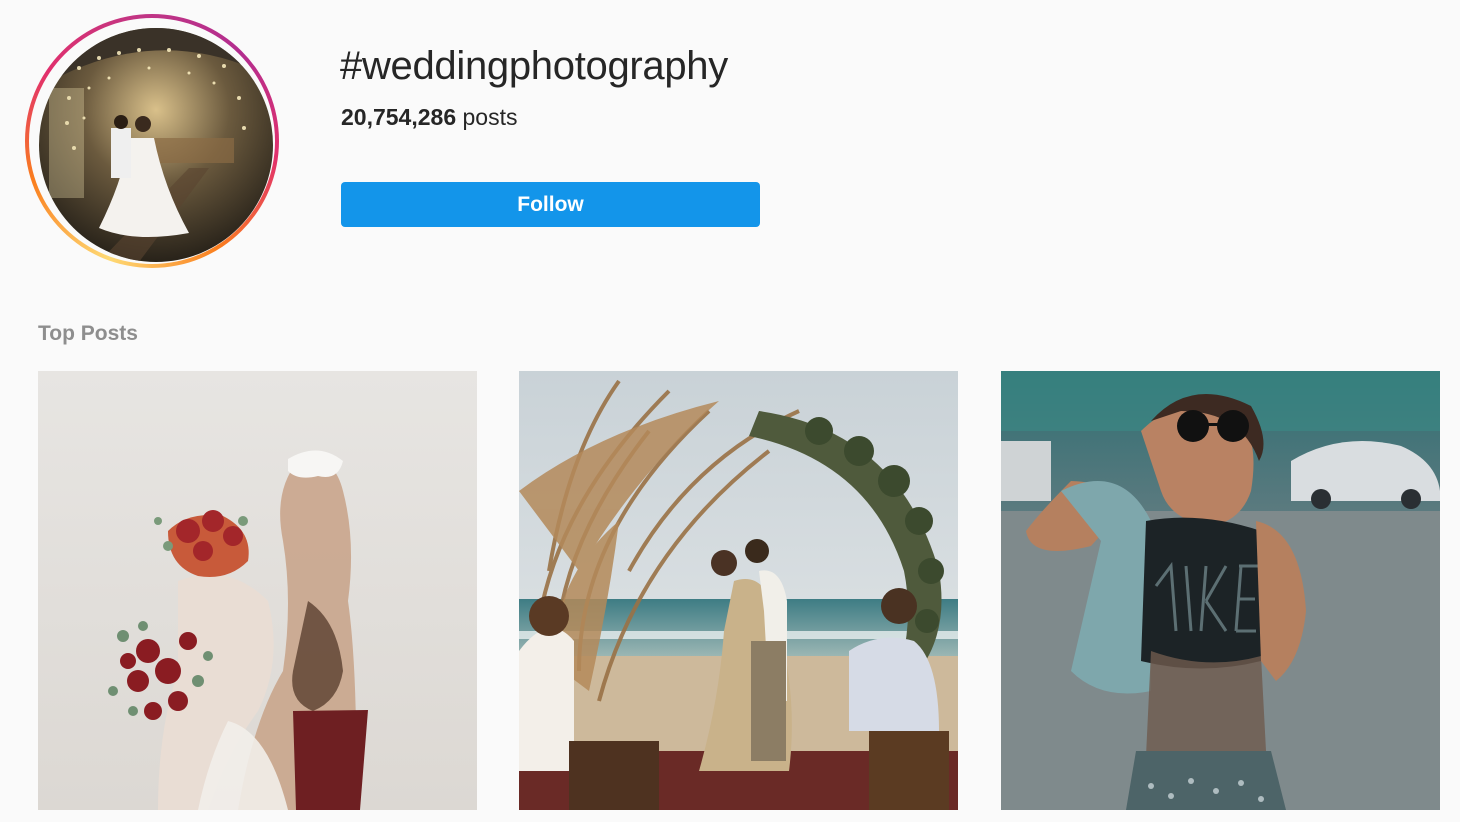 The image size is (1460, 822). What do you see at coordinates (534, 66) in the screenshot?
I see `hashtag-title: #weddingphotography` at bounding box center [534, 66].